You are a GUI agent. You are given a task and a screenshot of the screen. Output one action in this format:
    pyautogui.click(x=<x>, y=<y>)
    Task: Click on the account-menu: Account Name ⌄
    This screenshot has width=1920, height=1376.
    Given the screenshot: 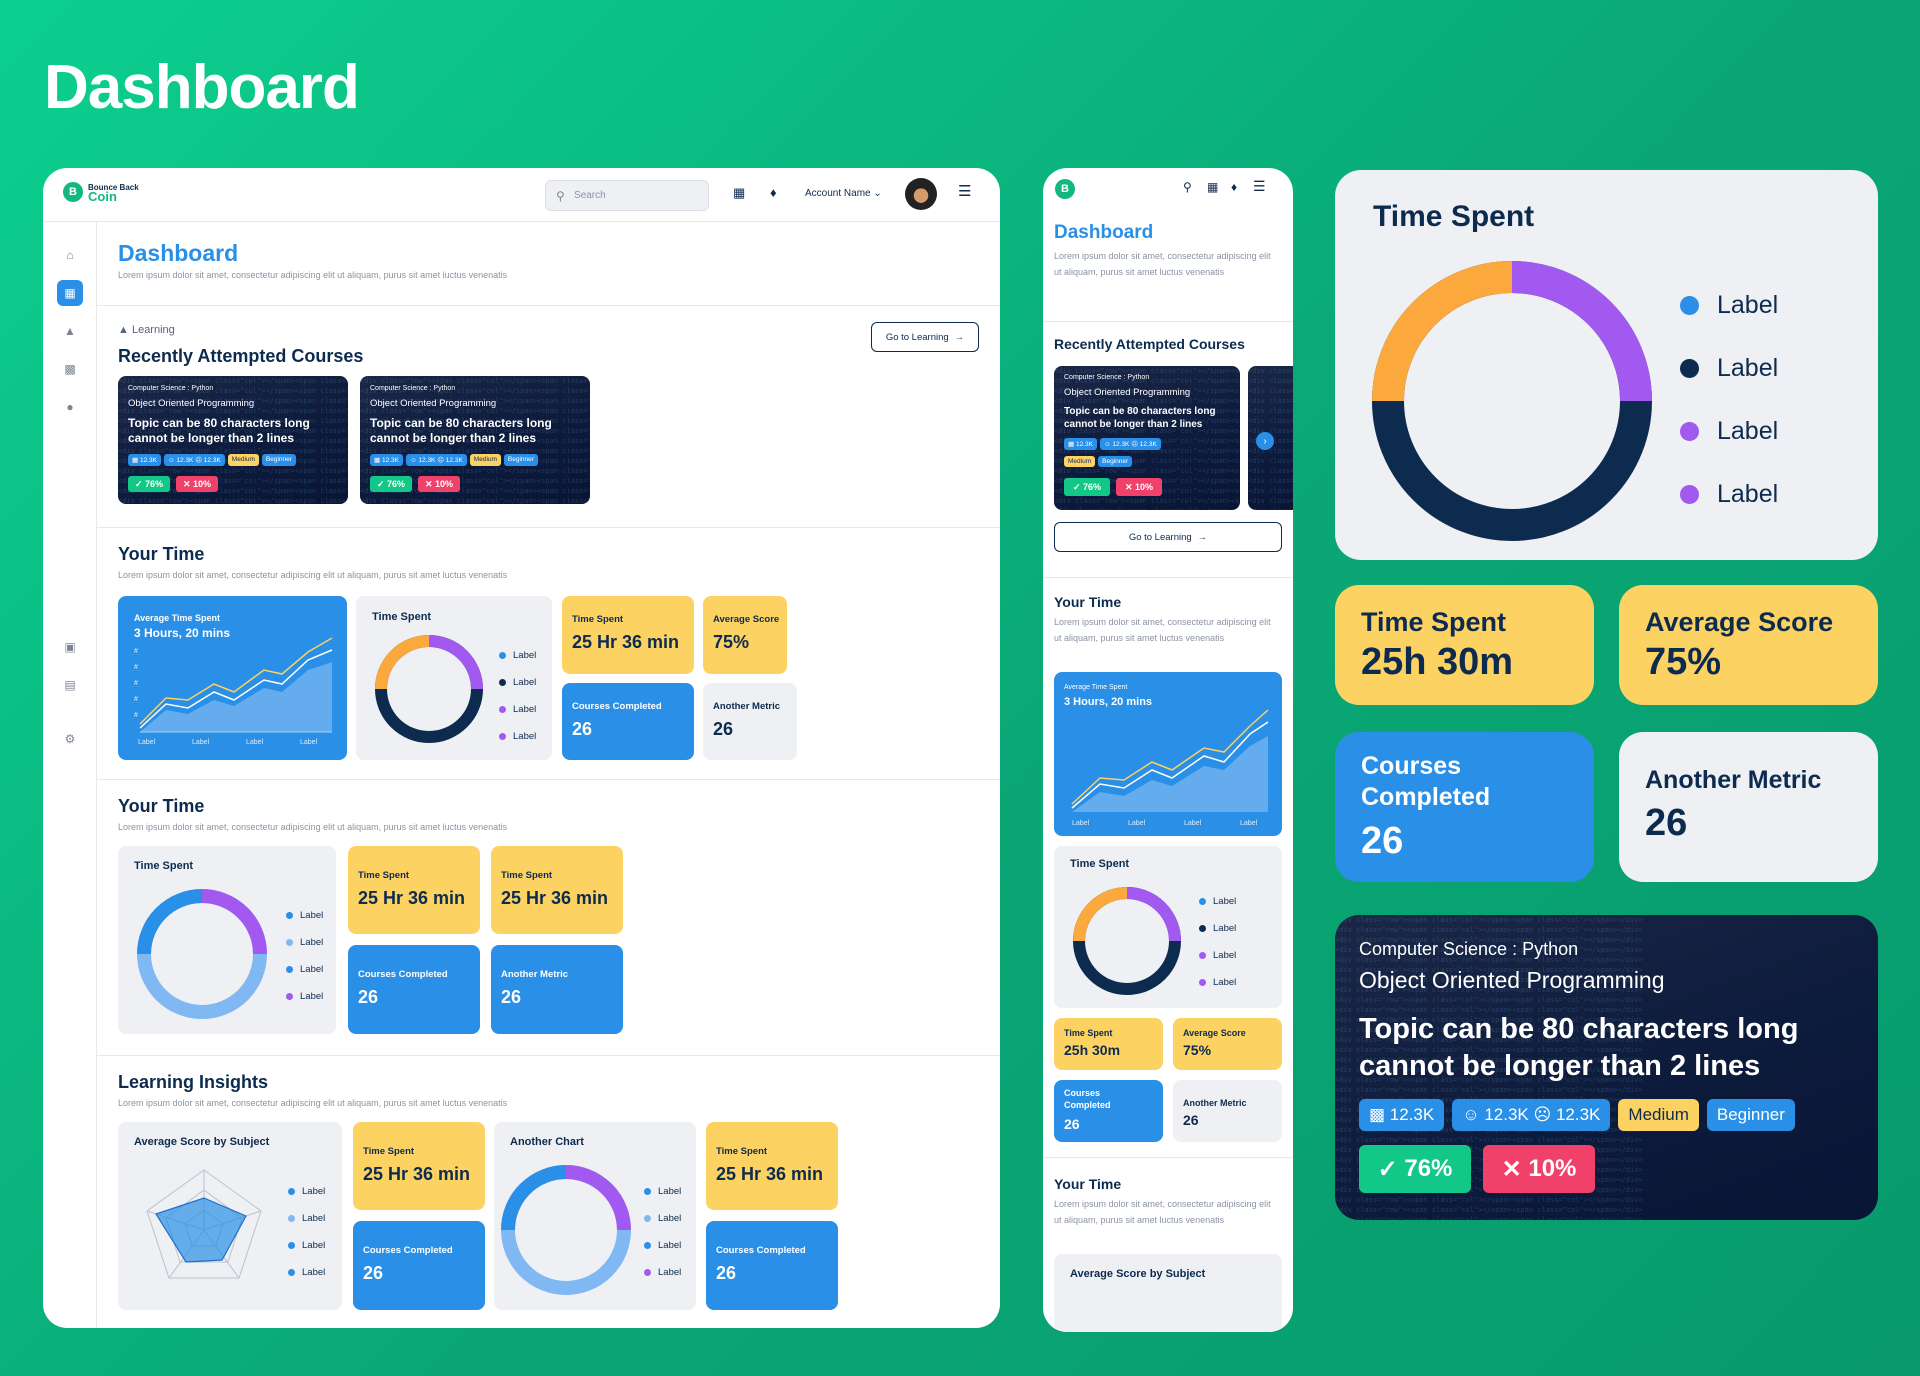 What is the action you would take?
    pyautogui.click(x=843, y=193)
    